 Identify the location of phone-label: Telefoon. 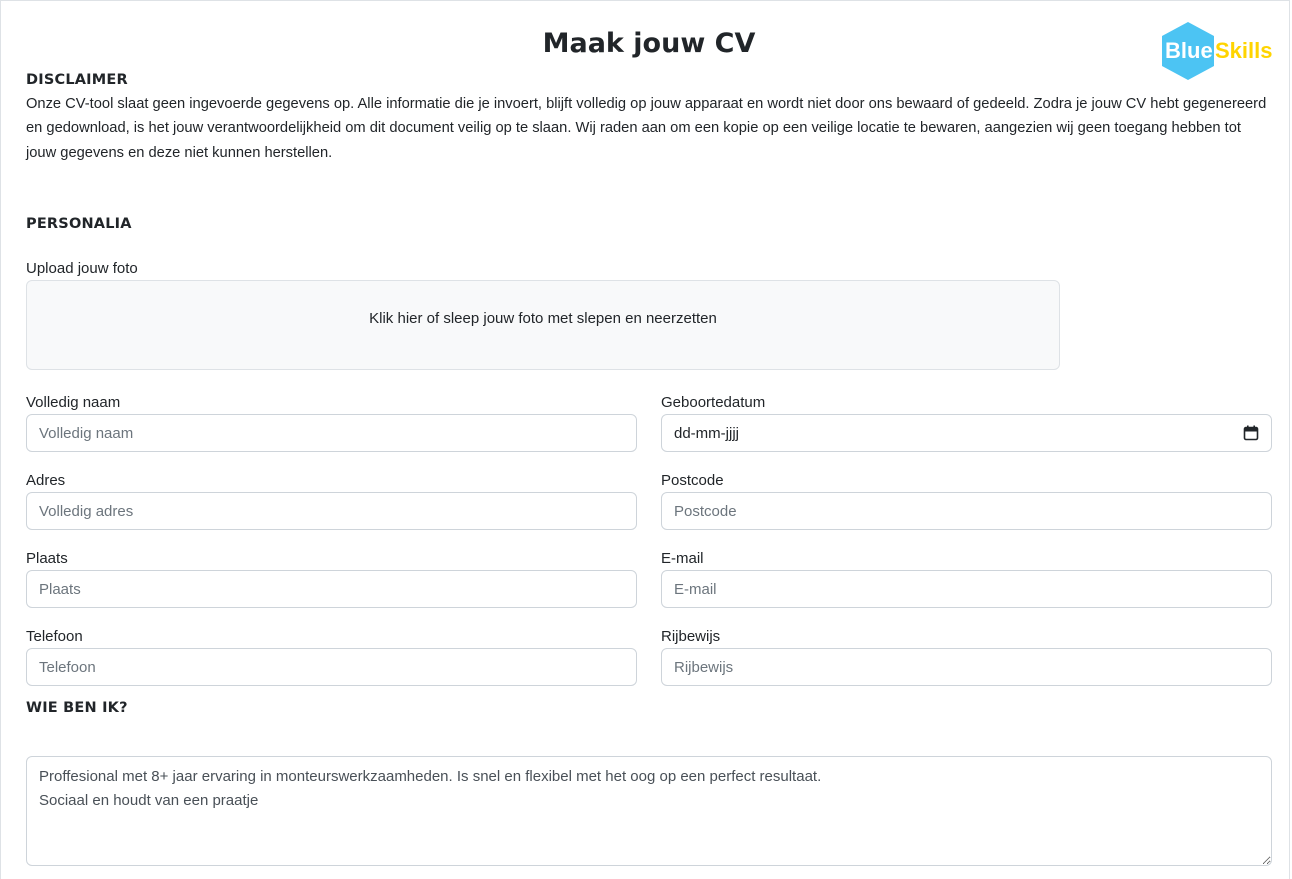
(54, 636).